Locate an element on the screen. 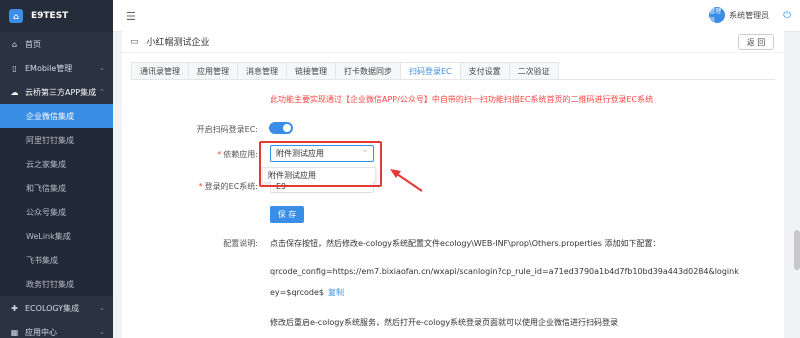 Image resolution: width=800 pixels, height=338 pixels. app-label: * 依赖应用: is located at coordinates (237, 154).